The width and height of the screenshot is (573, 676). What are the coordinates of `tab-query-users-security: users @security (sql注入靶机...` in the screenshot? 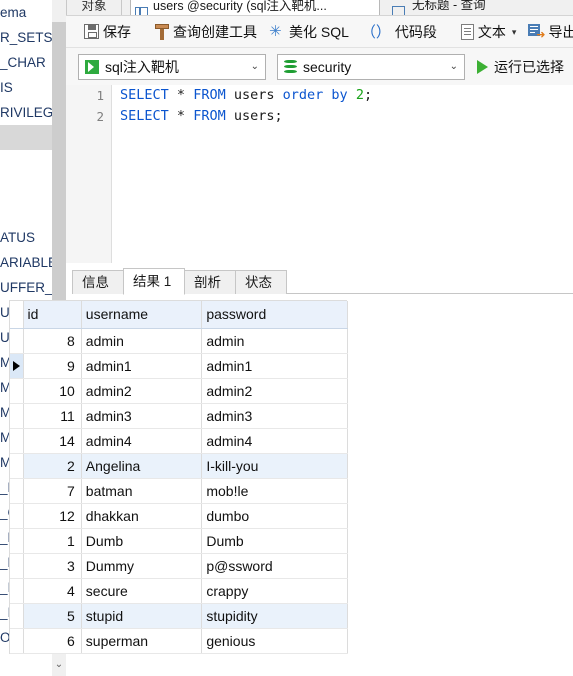 It's located at (255, 7).